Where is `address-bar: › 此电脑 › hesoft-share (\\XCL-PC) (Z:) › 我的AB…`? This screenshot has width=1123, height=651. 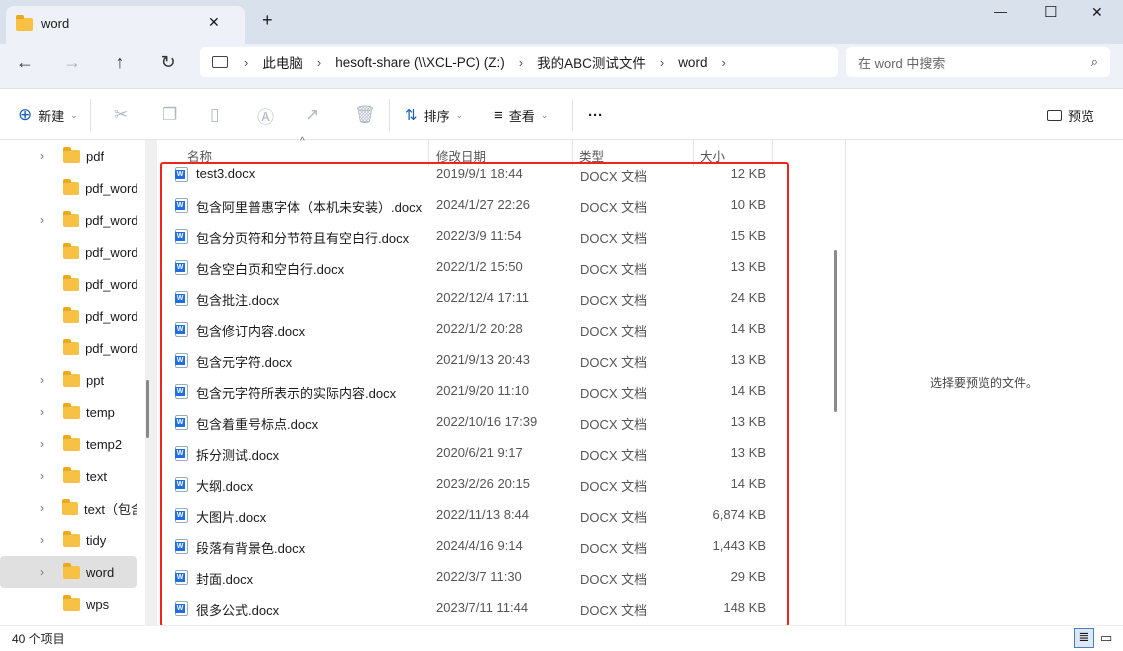
address-bar: › 此电脑 › hesoft-share (\\XCL-PC) (Z:) › 我的AB… is located at coordinates (519, 62).